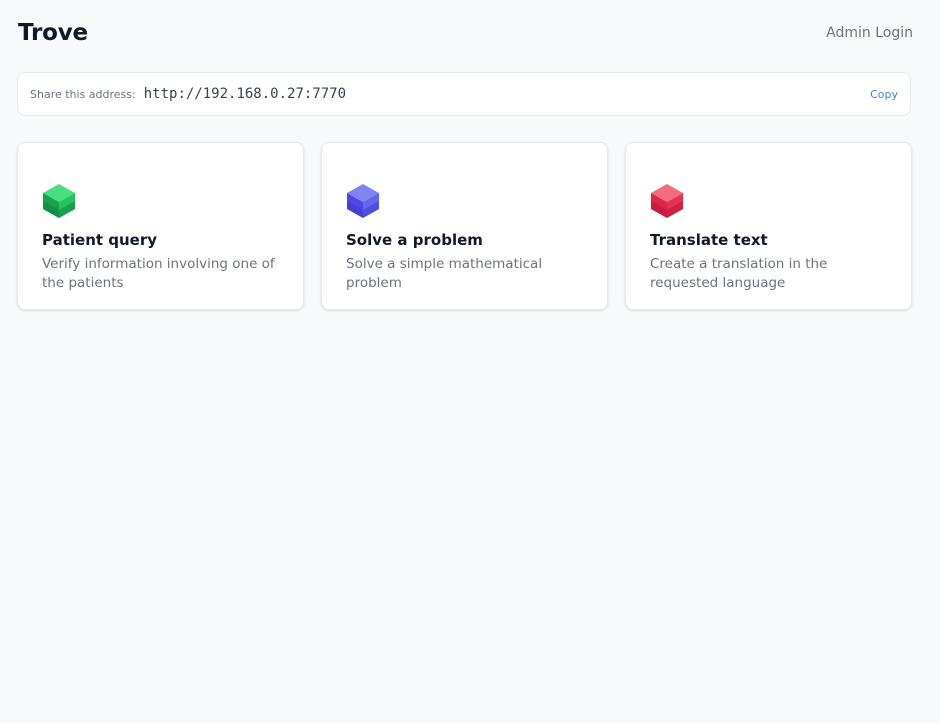 The image size is (940, 723). I want to click on green-cube-icon, so click(59, 201).